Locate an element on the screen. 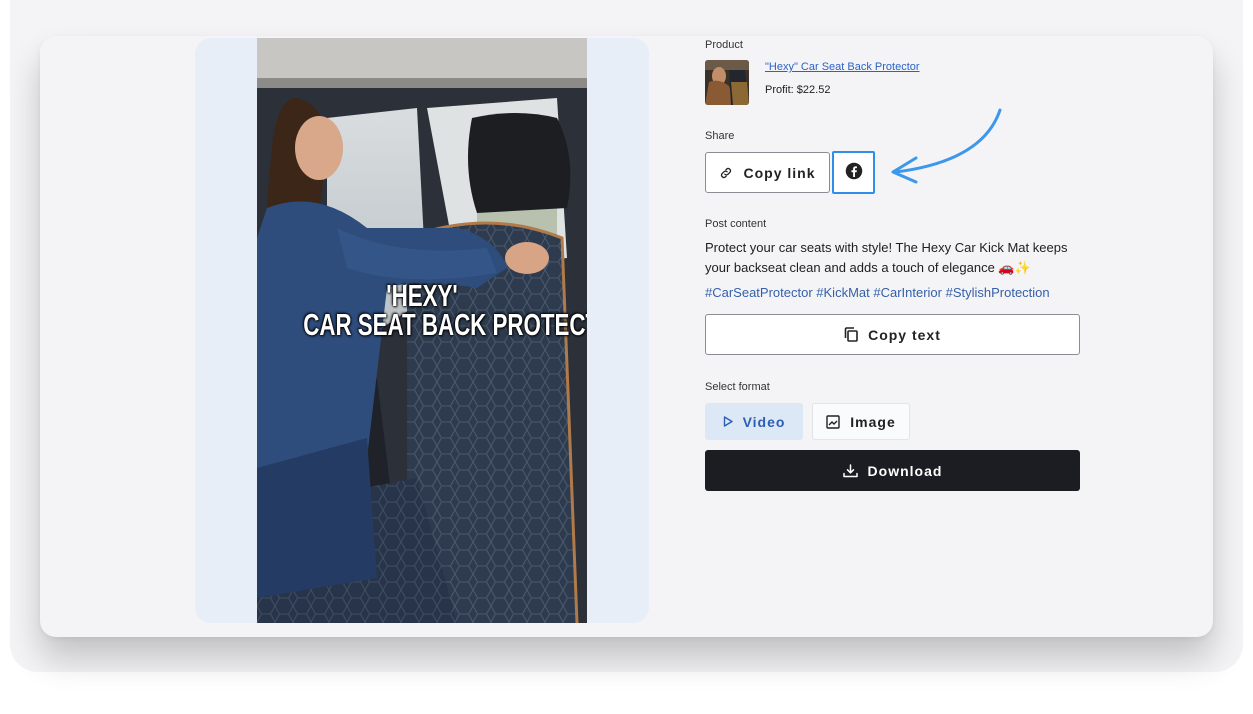 This screenshot has width=1253, height=714. download-label: Download is located at coordinates (905, 470).